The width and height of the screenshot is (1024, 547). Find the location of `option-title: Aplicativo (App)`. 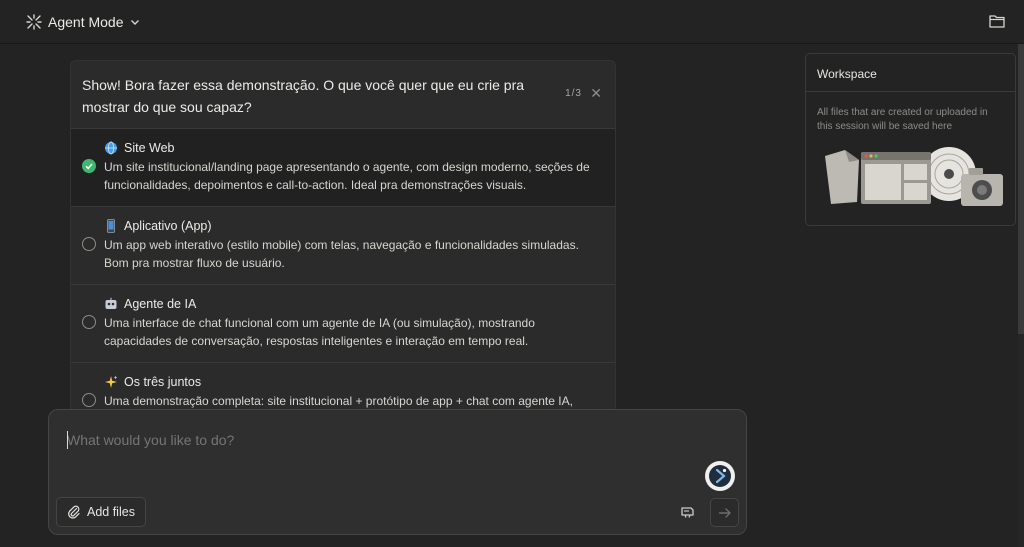

option-title: Aplicativo (App) is located at coordinates (168, 226).